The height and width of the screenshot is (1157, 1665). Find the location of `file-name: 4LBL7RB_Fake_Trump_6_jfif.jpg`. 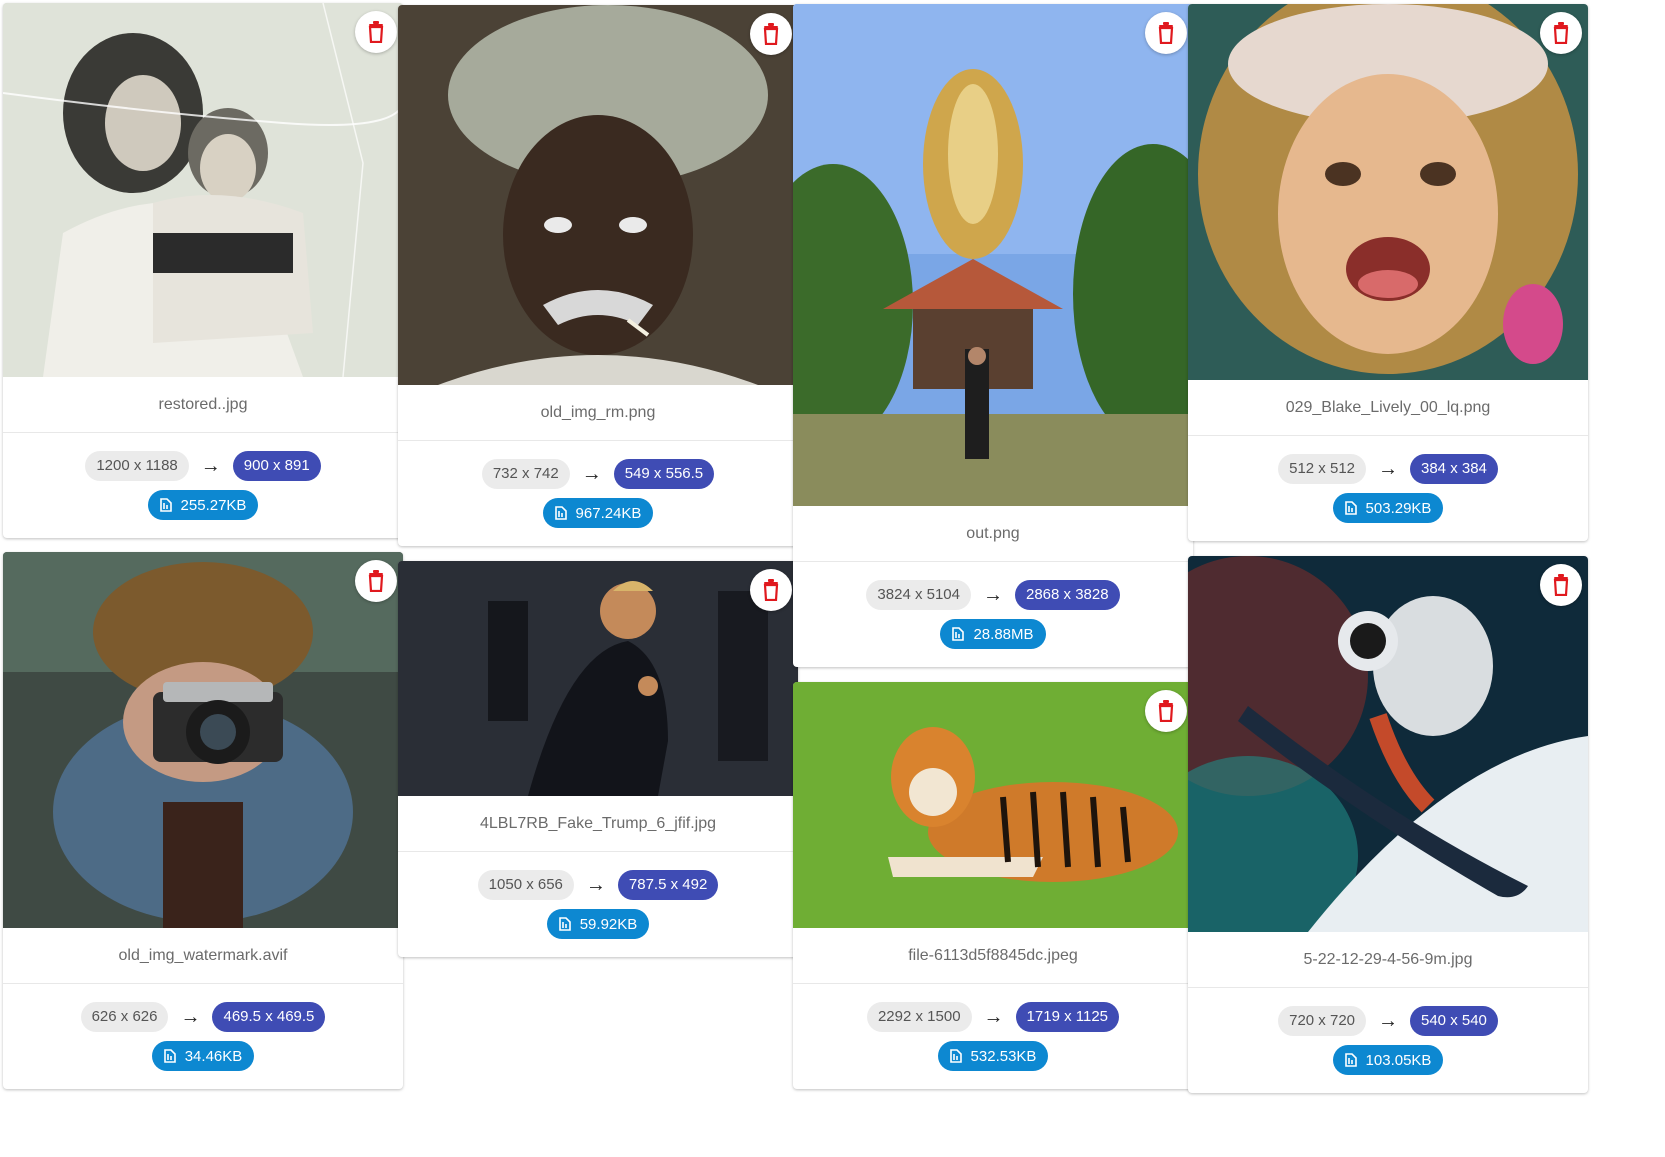

file-name: 4LBL7RB_Fake_Trump_6_jfif.jpg is located at coordinates (598, 824).